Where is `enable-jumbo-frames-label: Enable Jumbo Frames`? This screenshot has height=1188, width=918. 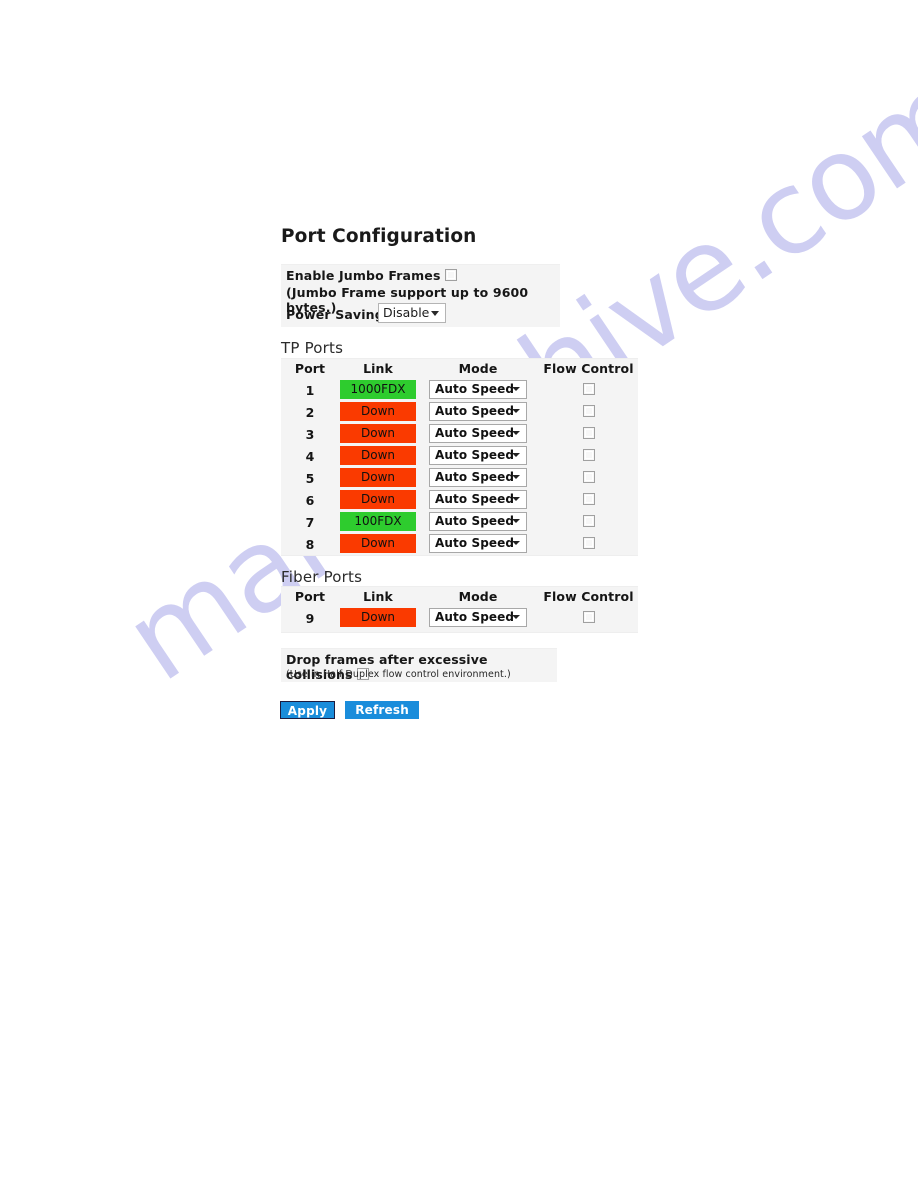 enable-jumbo-frames-label: Enable Jumbo Frames is located at coordinates (363, 275).